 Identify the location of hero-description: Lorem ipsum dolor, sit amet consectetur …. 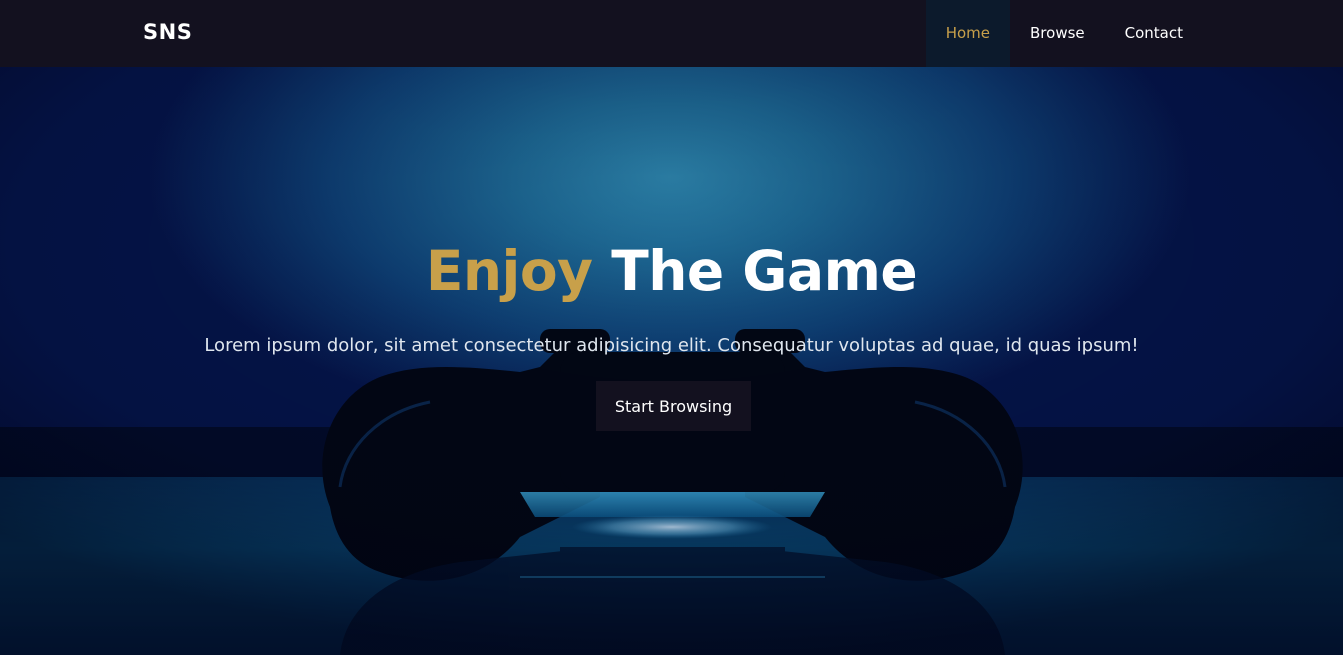
(671, 345).